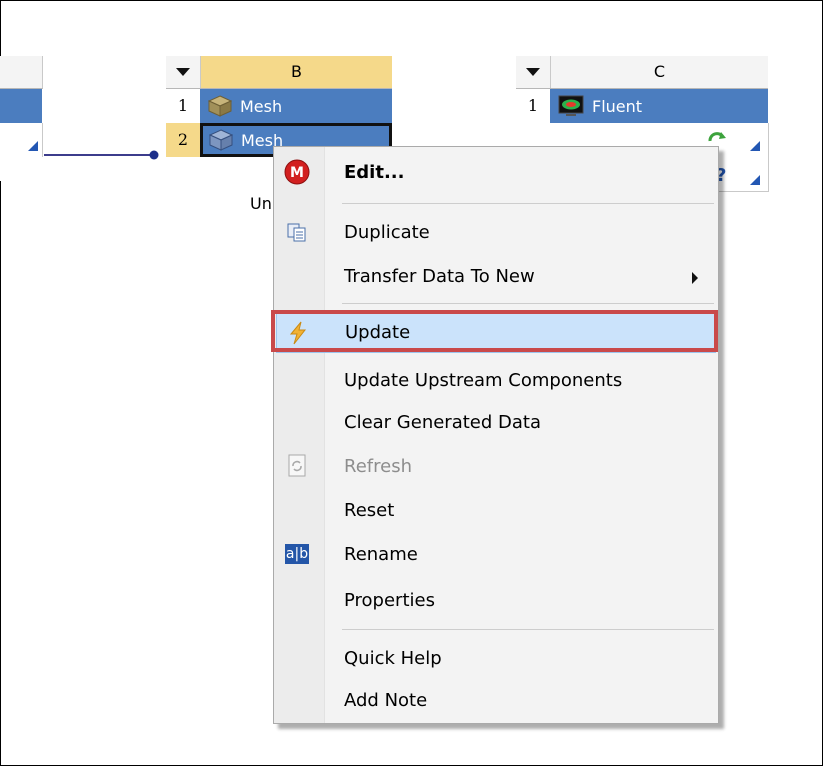  What do you see at coordinates (496, 511) in the screenshot?
I see `menu-item-reset: Reset` at bounding box center [496, 511].